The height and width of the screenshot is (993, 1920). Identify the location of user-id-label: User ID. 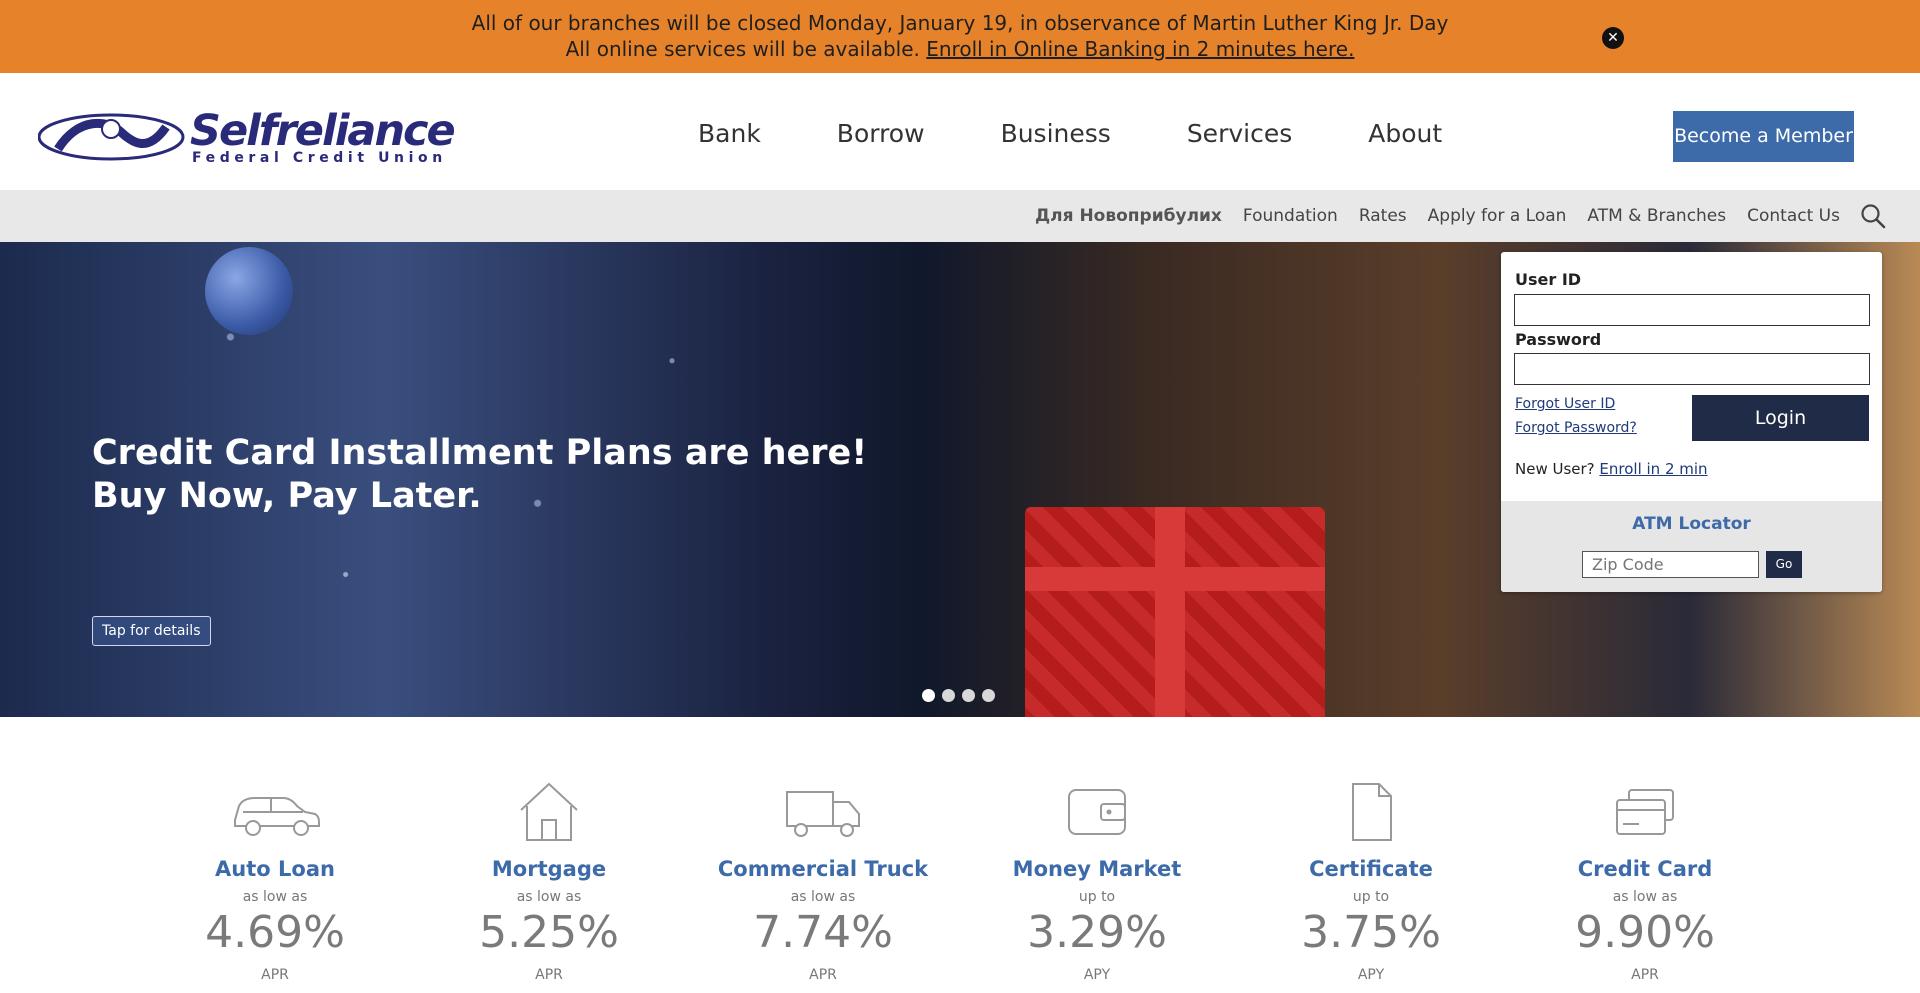
(1548, 279).